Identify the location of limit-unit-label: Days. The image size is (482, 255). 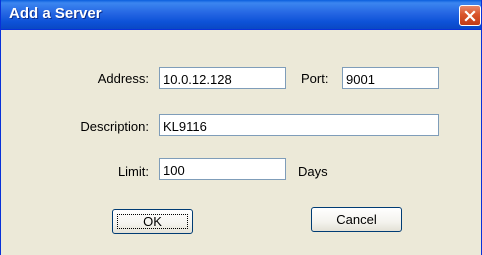
(313, 171).